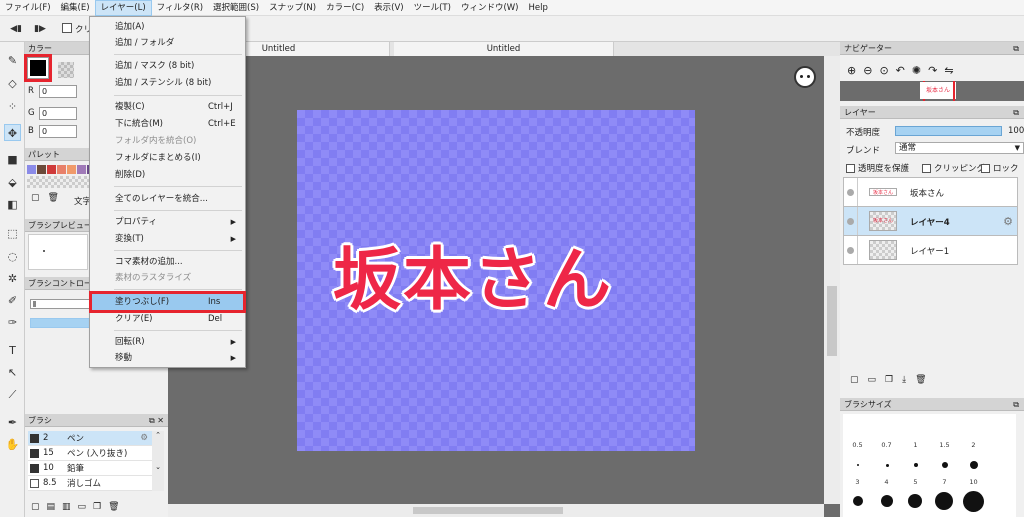 The width and height of the screenshot is (1024, 517). Describe the element at coordinates (12, 204) in the screenshot. I see `gradient-tool-icon: ◧` at that location.